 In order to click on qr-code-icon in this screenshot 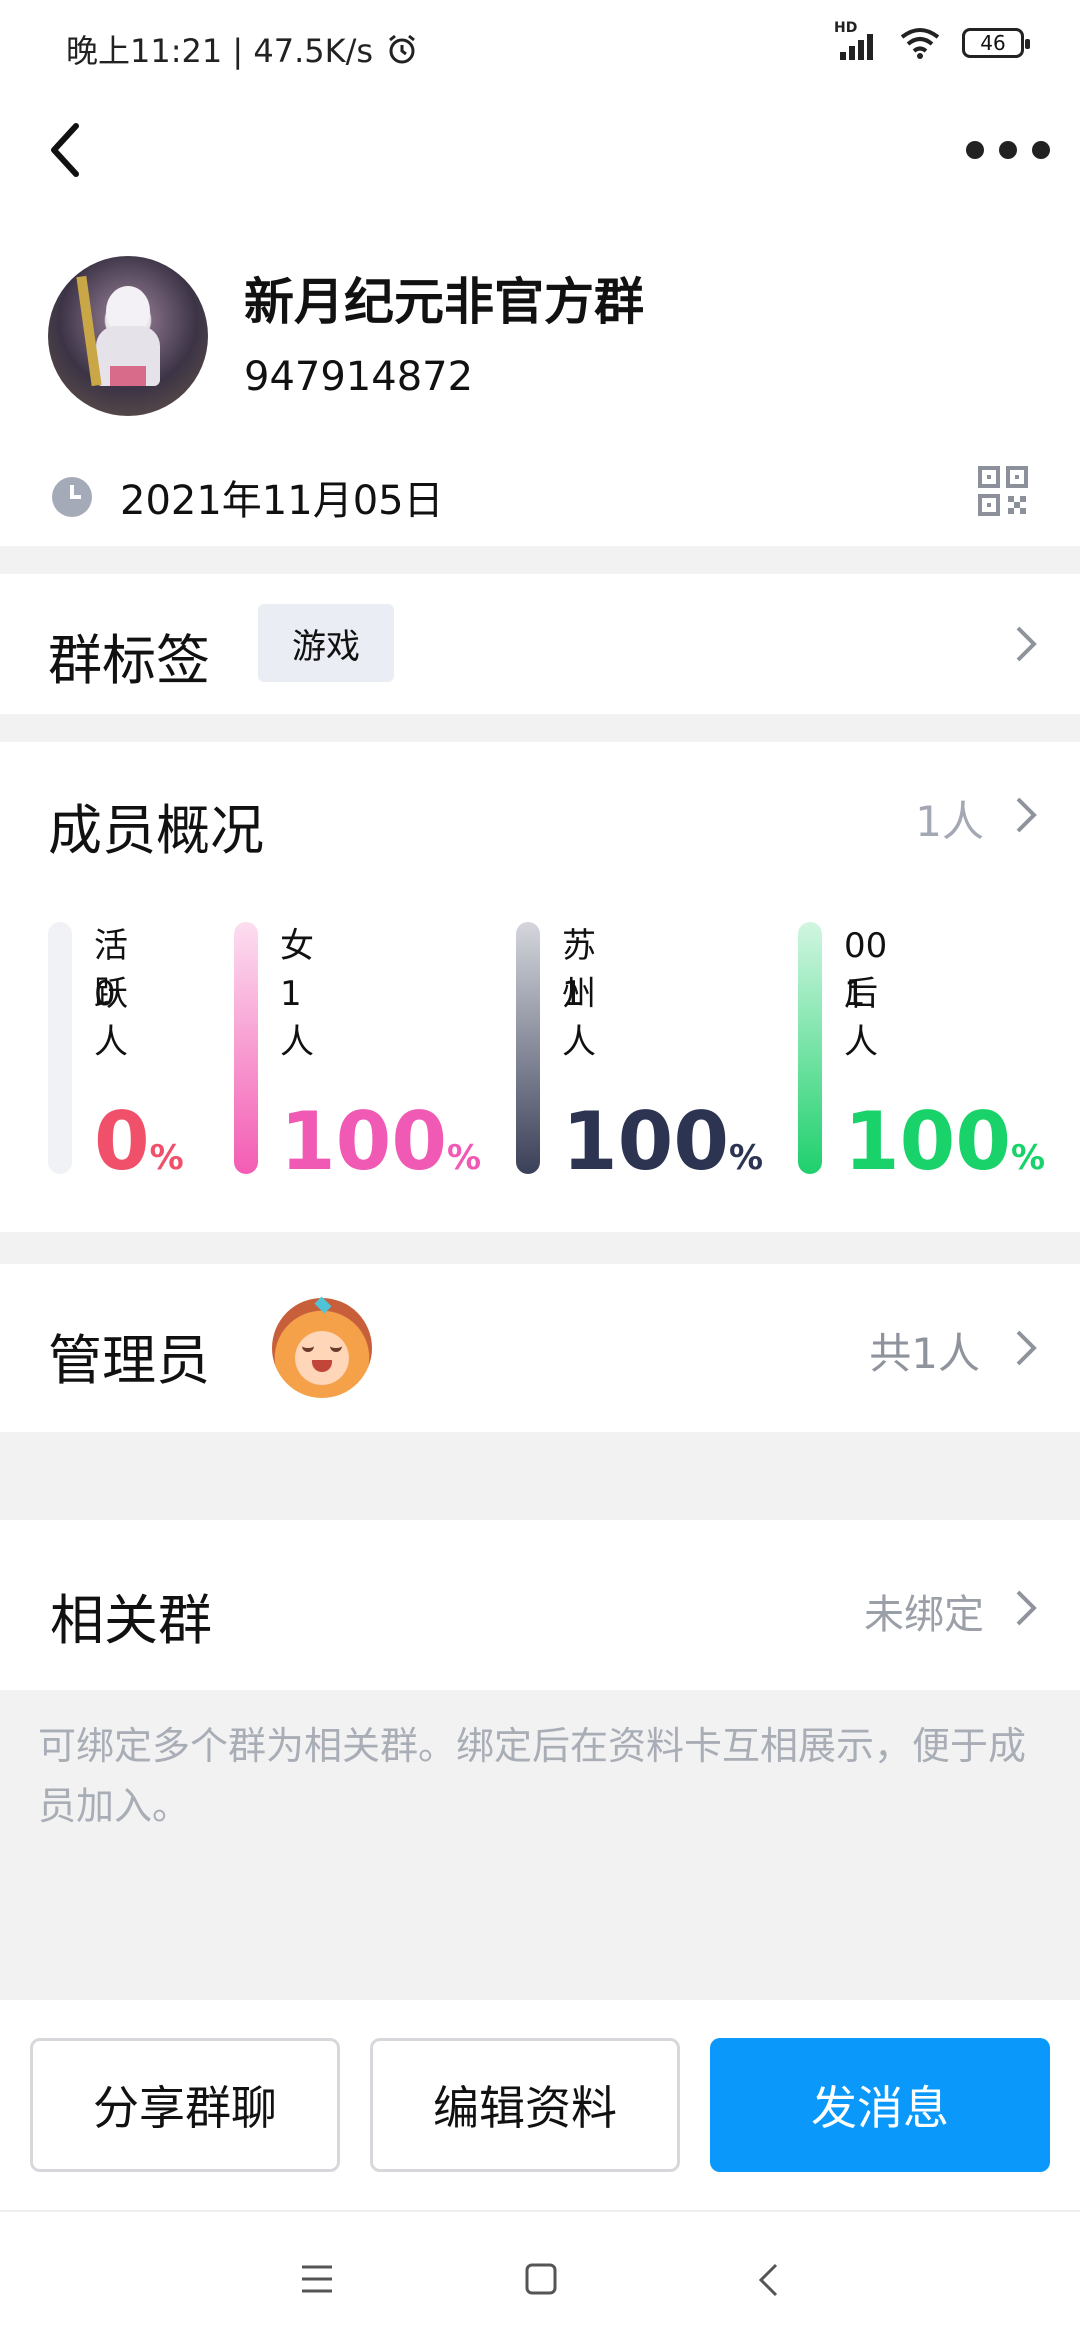, I will do `click(1003, 491)`.